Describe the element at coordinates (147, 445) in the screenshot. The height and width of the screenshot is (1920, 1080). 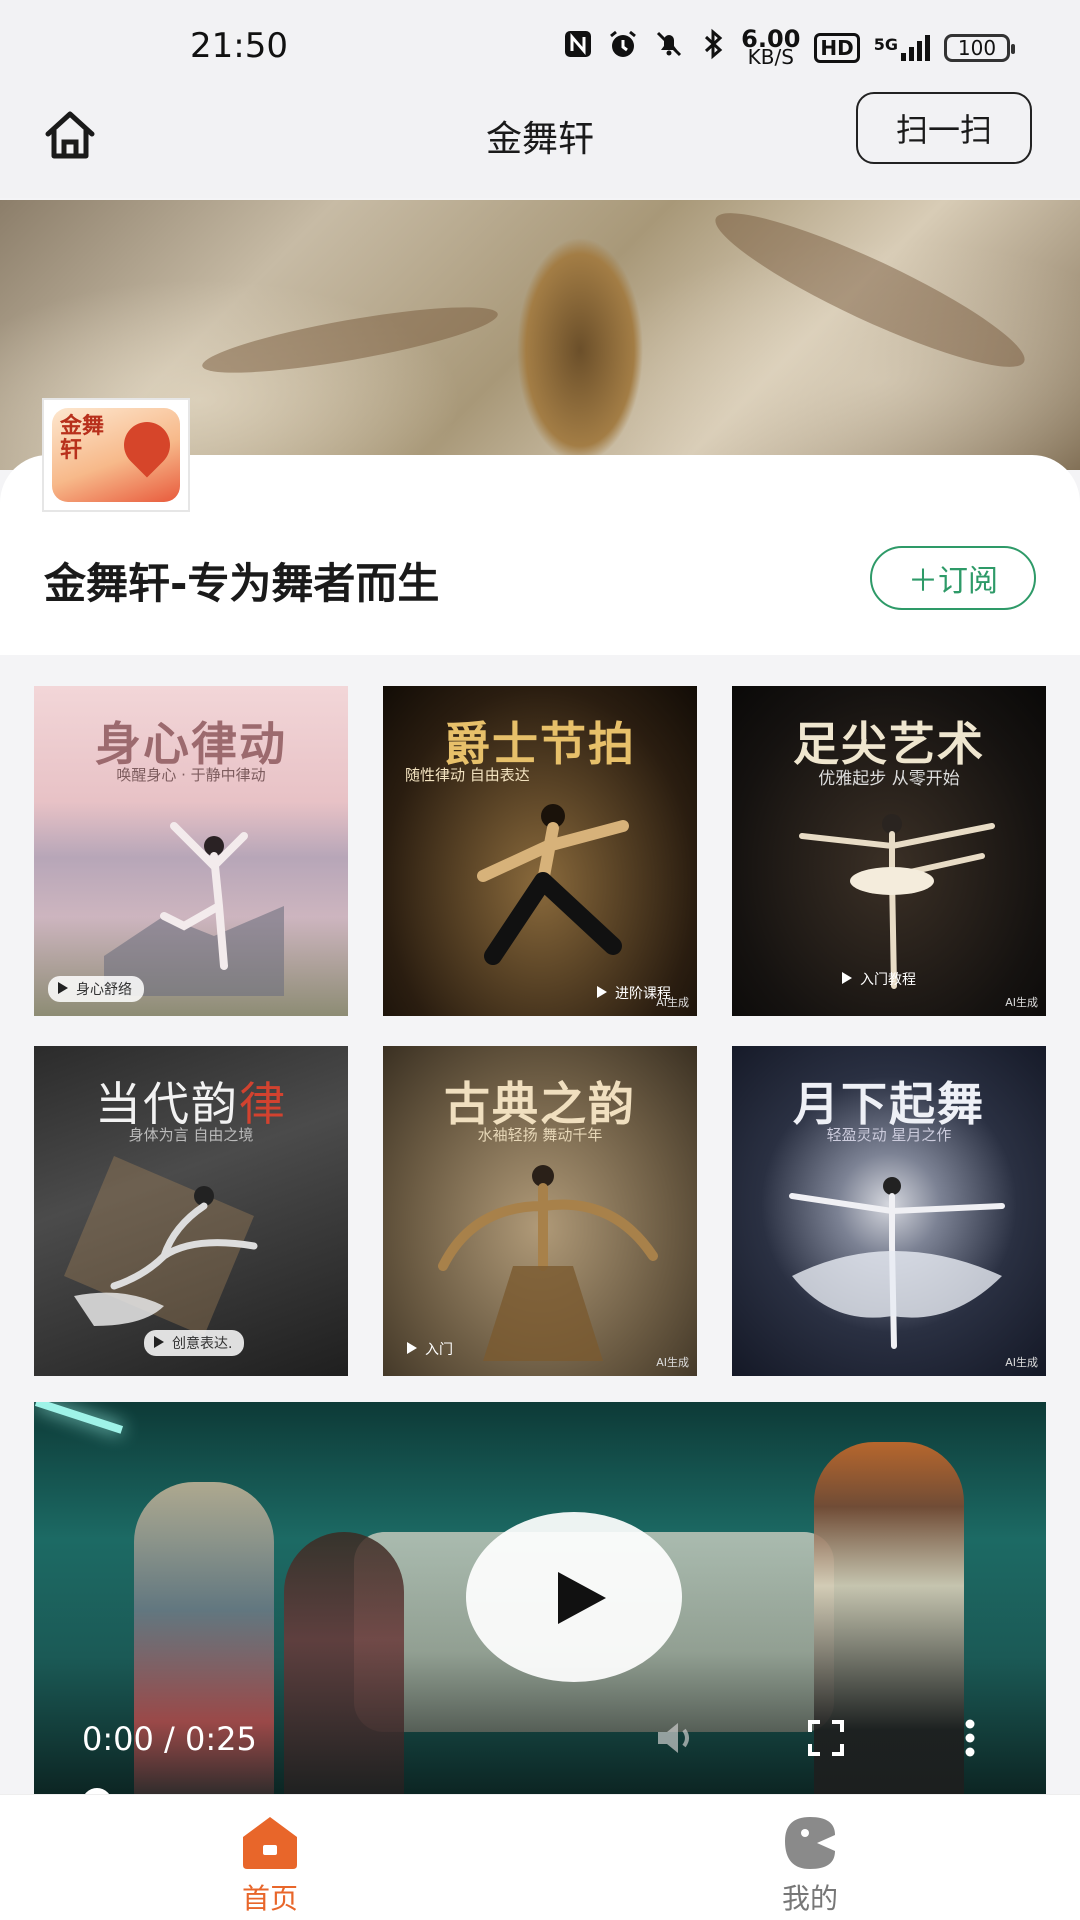
I see `fan-icon` at that location.